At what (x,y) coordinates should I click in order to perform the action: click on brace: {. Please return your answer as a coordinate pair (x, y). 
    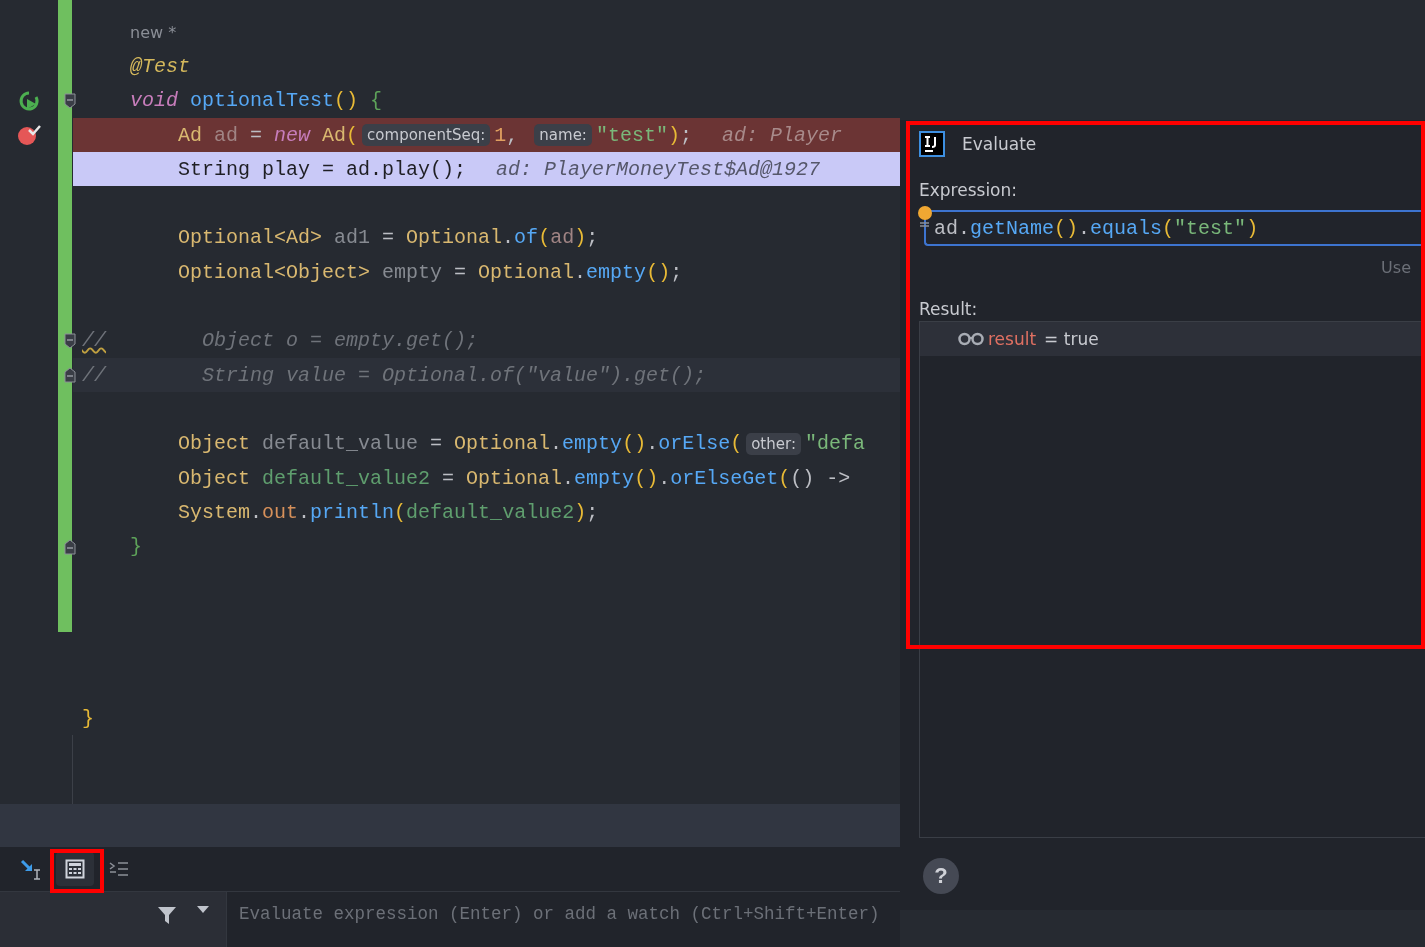
    Looking at the image, I should click on (376, 101).